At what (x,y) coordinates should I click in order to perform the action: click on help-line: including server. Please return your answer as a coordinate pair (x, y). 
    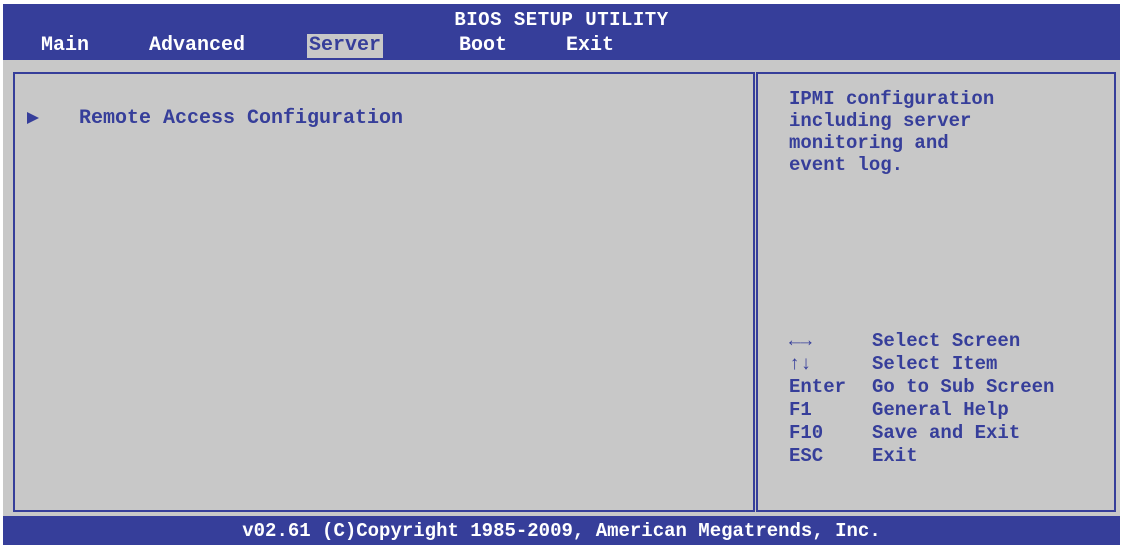
    Looking at the image, I should click on (880, 121).